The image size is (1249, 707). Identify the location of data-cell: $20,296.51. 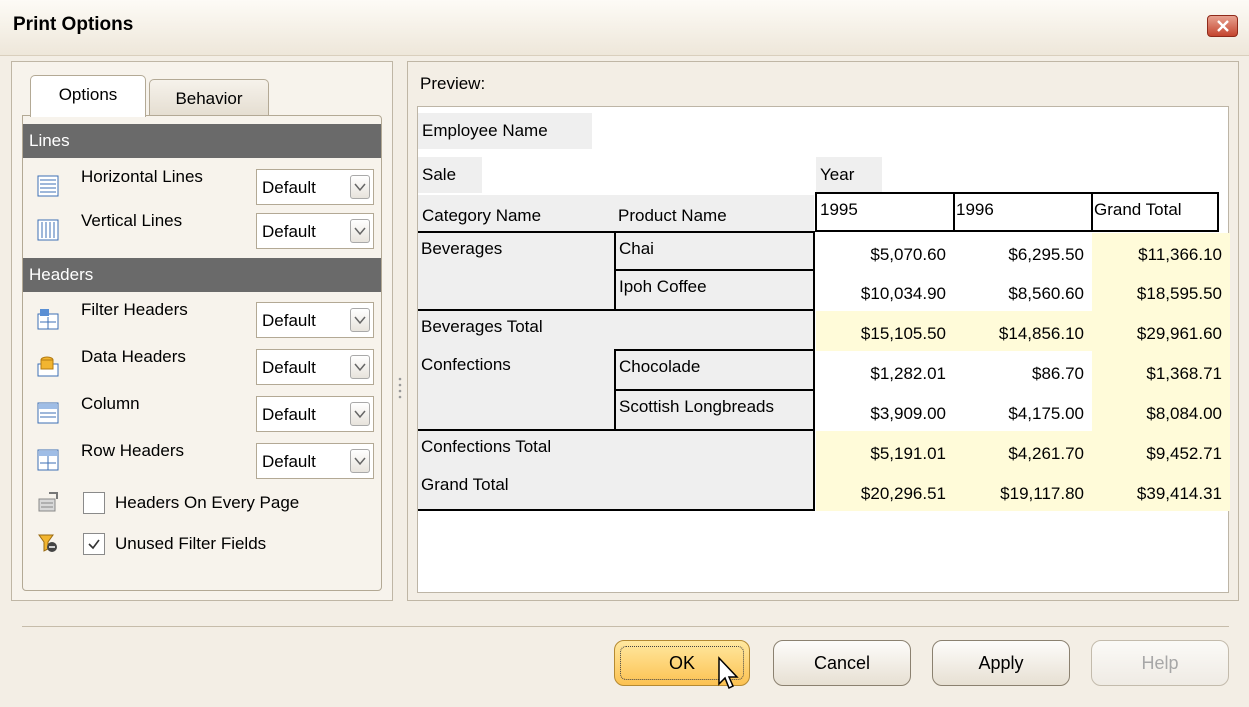
(885, 491).